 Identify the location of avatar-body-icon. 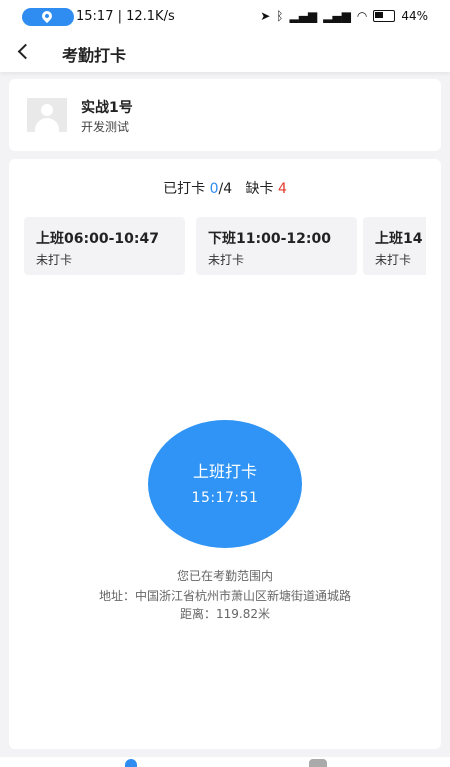
(47, 125).